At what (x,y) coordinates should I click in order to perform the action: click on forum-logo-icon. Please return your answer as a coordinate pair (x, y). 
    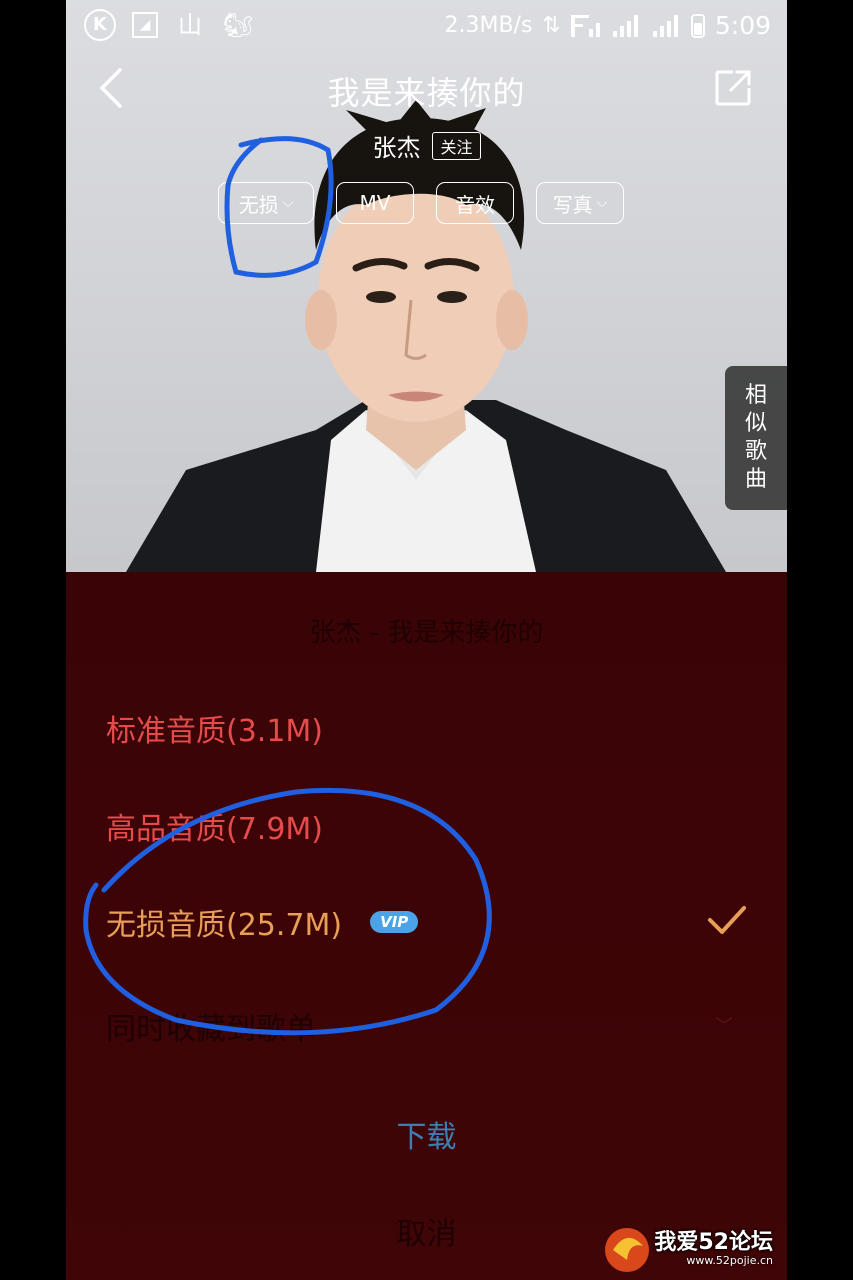
    Looking at the image, I should click on (627, 1250).